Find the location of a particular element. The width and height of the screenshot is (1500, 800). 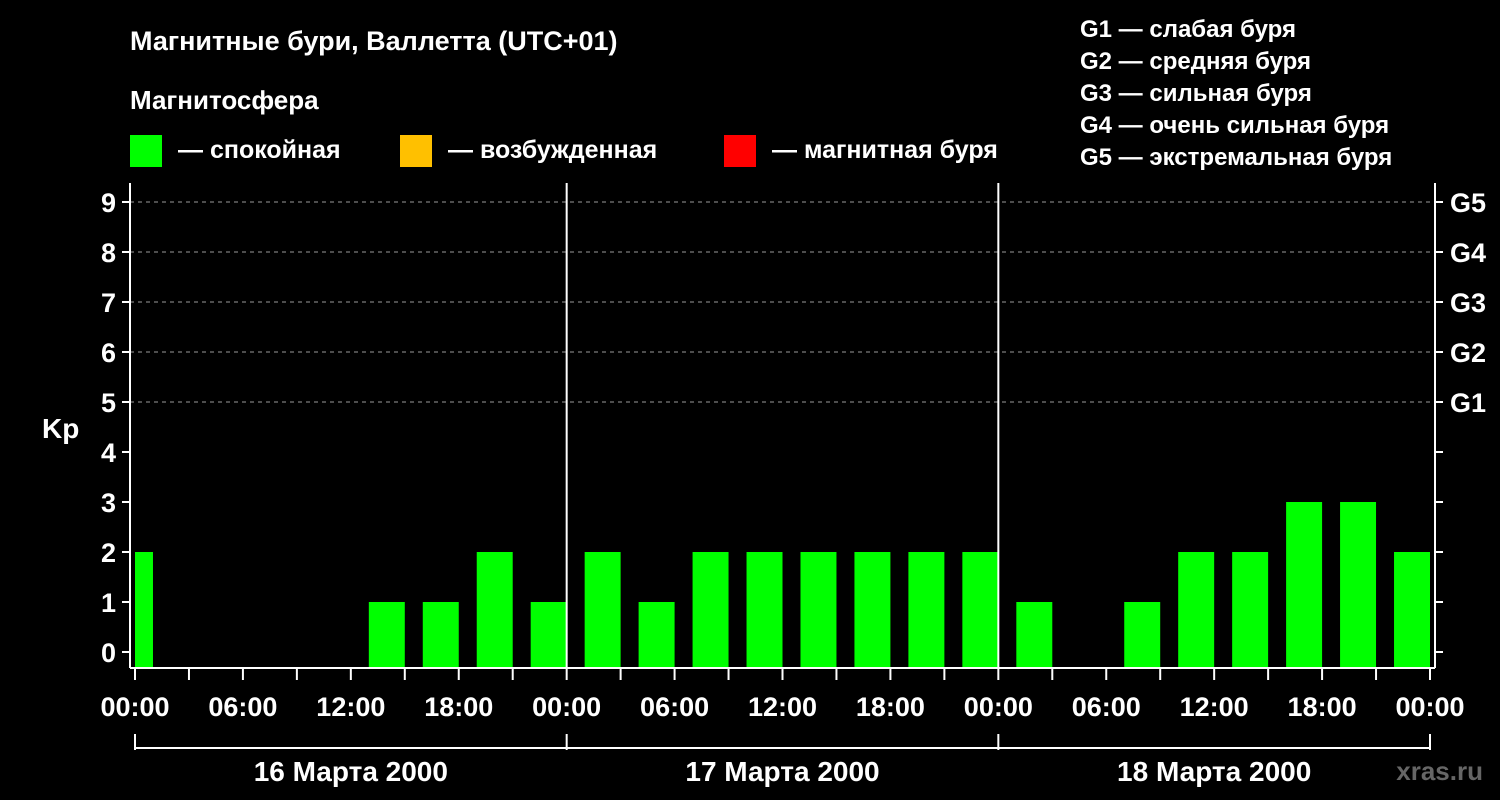

day-label-2: 18 Марта 2000 is located at coordinates (1214, 771).